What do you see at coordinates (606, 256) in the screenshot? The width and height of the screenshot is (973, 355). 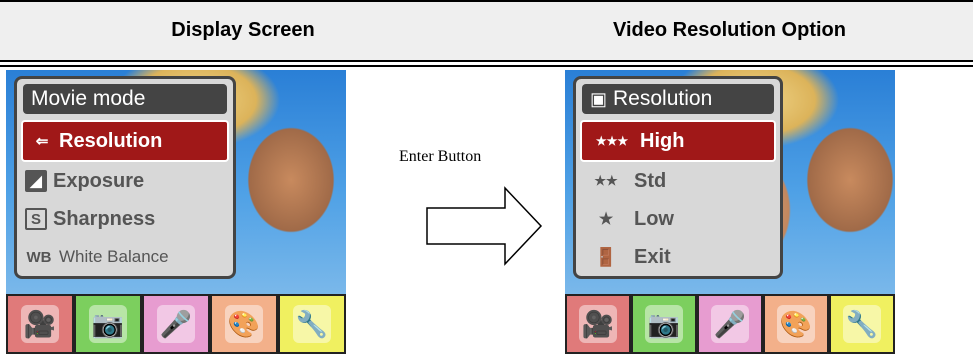 I see `exit-door-icon: 🚪` at bounding box center [606, 256].